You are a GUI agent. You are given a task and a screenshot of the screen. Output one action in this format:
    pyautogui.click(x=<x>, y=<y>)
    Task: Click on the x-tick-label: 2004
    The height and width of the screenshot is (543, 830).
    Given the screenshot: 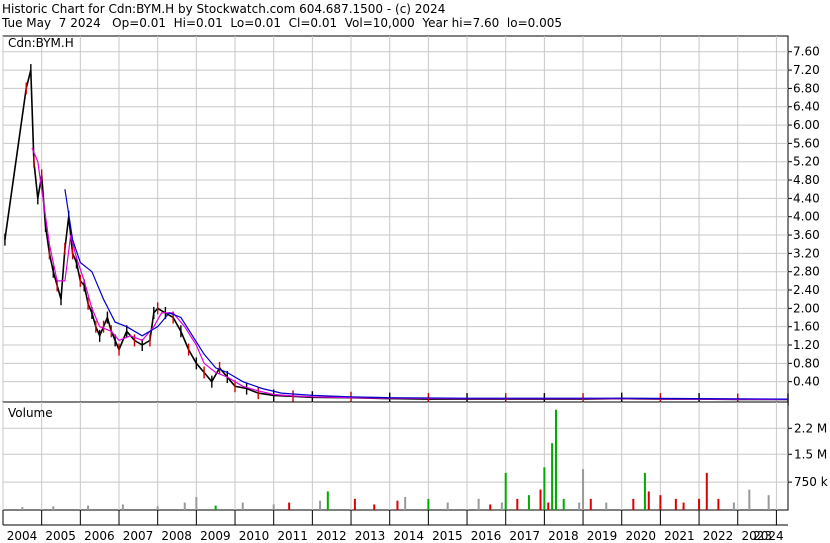 What is the action you would take?
    pyautogui.click(x=22, y=536)
    